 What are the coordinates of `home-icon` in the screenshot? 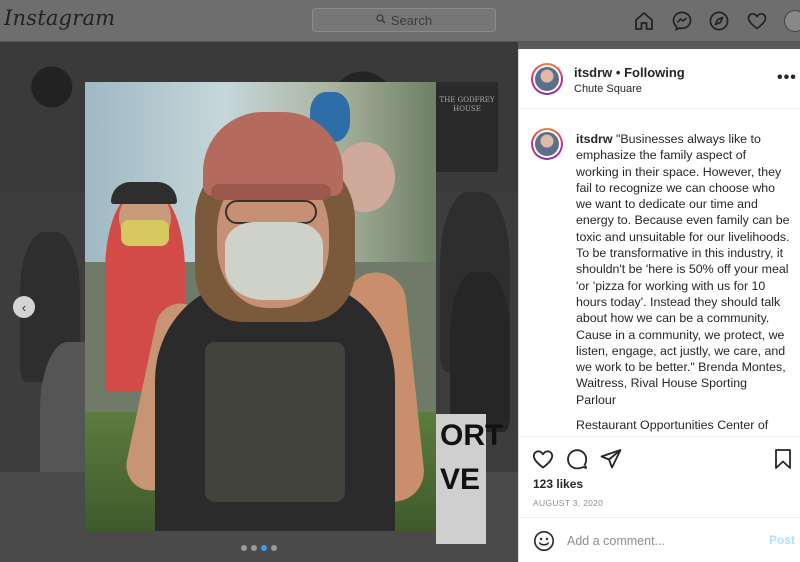 It's located at (644, 21).